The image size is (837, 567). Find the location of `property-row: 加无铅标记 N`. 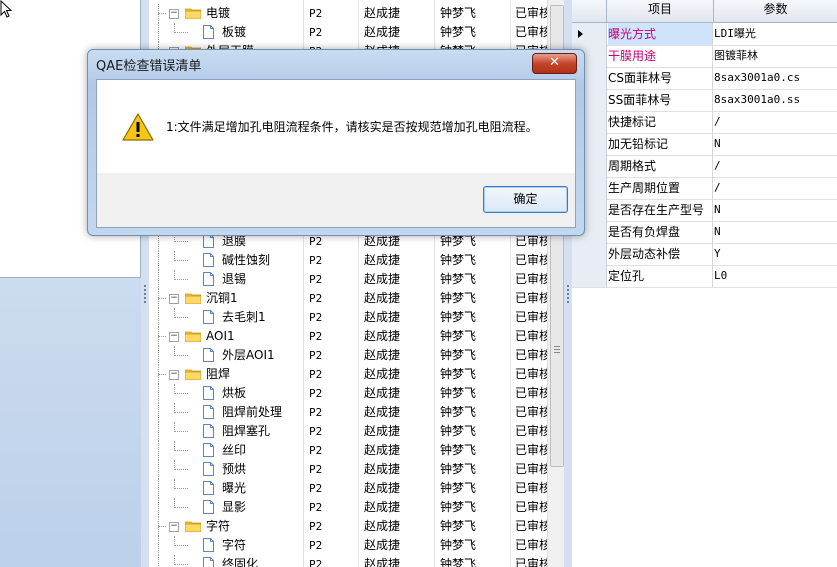

property-row: 加无铅标记 N is located at coordinates (704, 144).